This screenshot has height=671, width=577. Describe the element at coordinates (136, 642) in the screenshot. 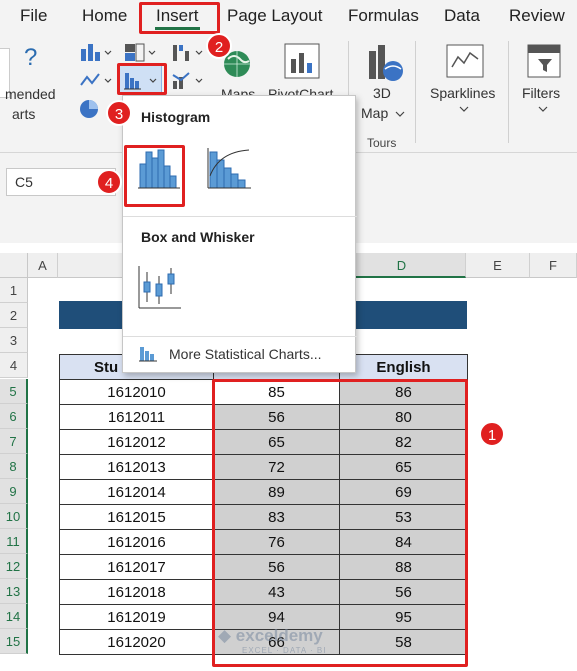

I see `student-id-cell: 1612020` at that location.